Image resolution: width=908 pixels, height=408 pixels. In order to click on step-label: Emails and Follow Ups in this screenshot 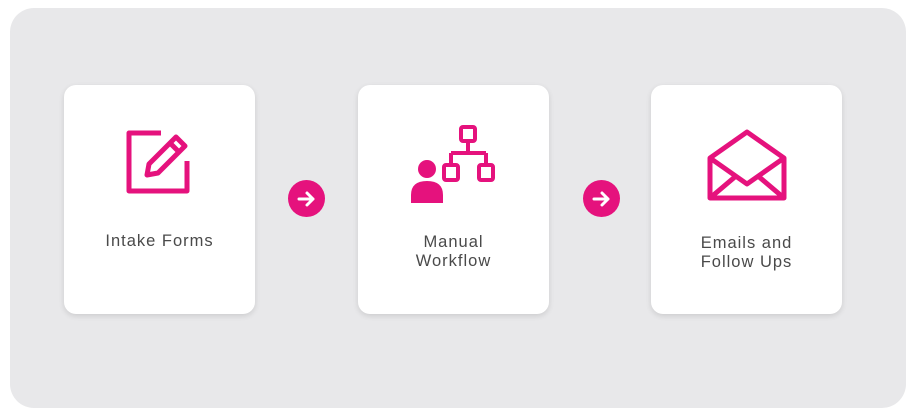, I will do `click(746, 252)`.